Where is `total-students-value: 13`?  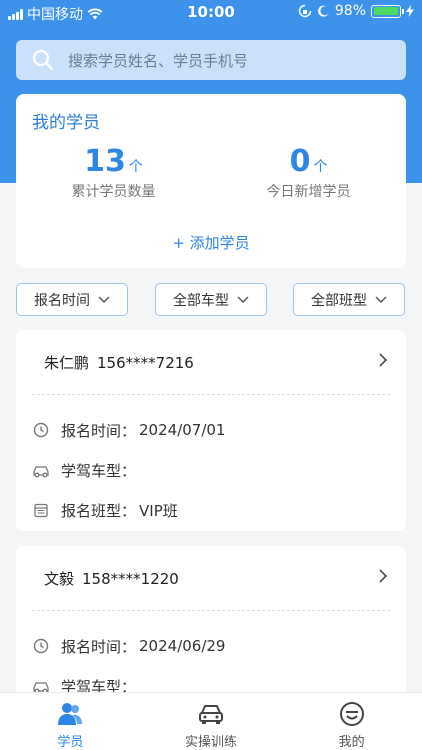
total-students-value: 13 is located at coordinates (105, 161).